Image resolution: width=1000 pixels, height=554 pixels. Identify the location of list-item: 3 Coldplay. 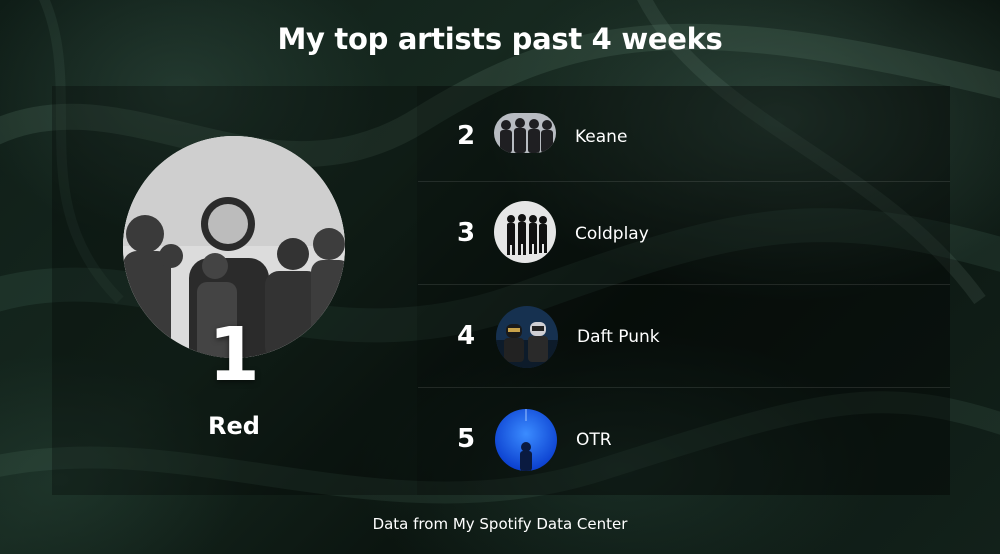
(684, 232).